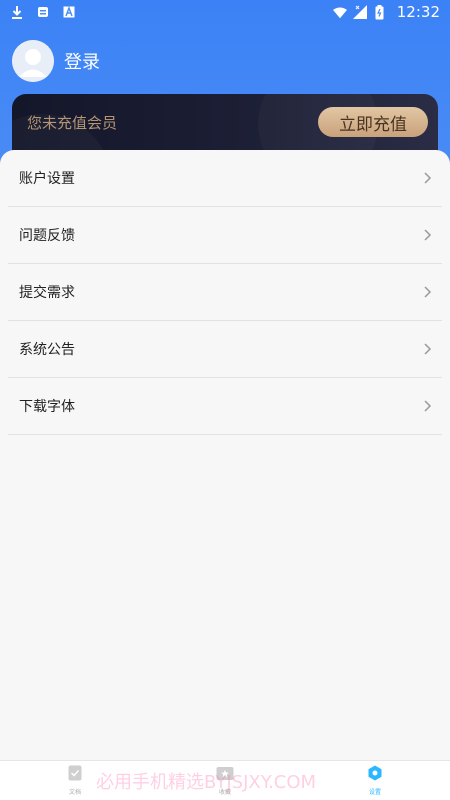 This screenshot has height=800, width=450. Describe the element at coordinates (72, 123) in the screenshot. I see `membership-status: 您未充值会员` at that location.